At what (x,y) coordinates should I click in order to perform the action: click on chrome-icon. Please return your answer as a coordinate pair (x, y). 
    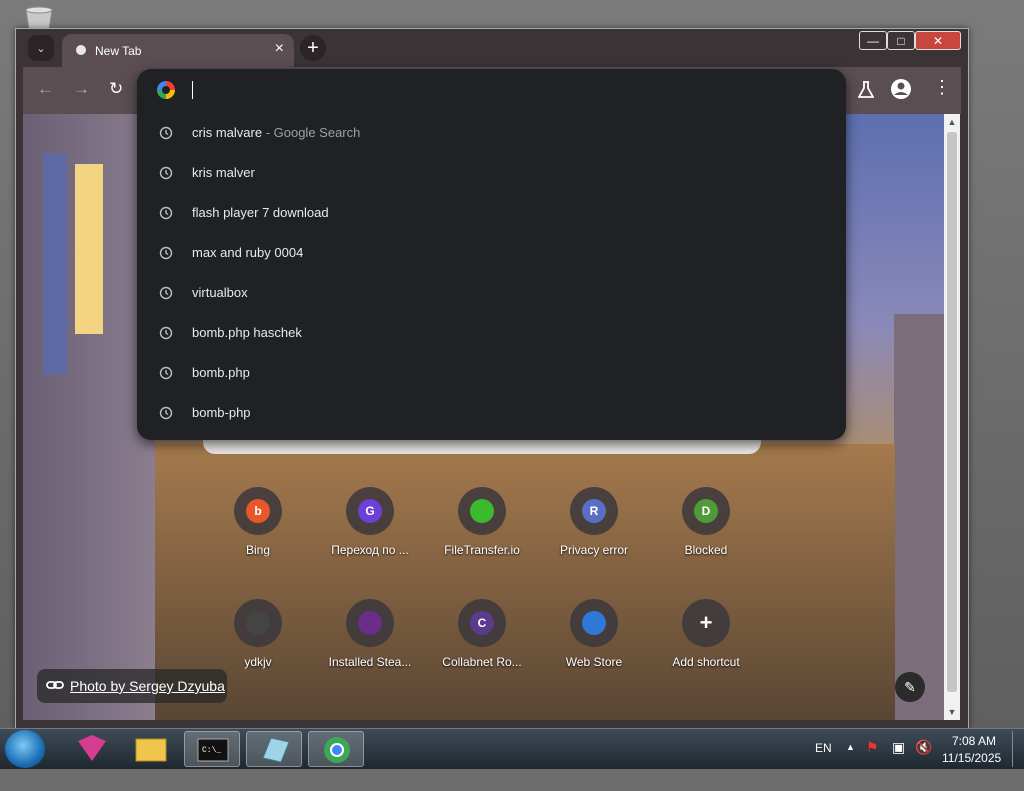
    Looking at the image, I should click on (81, 50).